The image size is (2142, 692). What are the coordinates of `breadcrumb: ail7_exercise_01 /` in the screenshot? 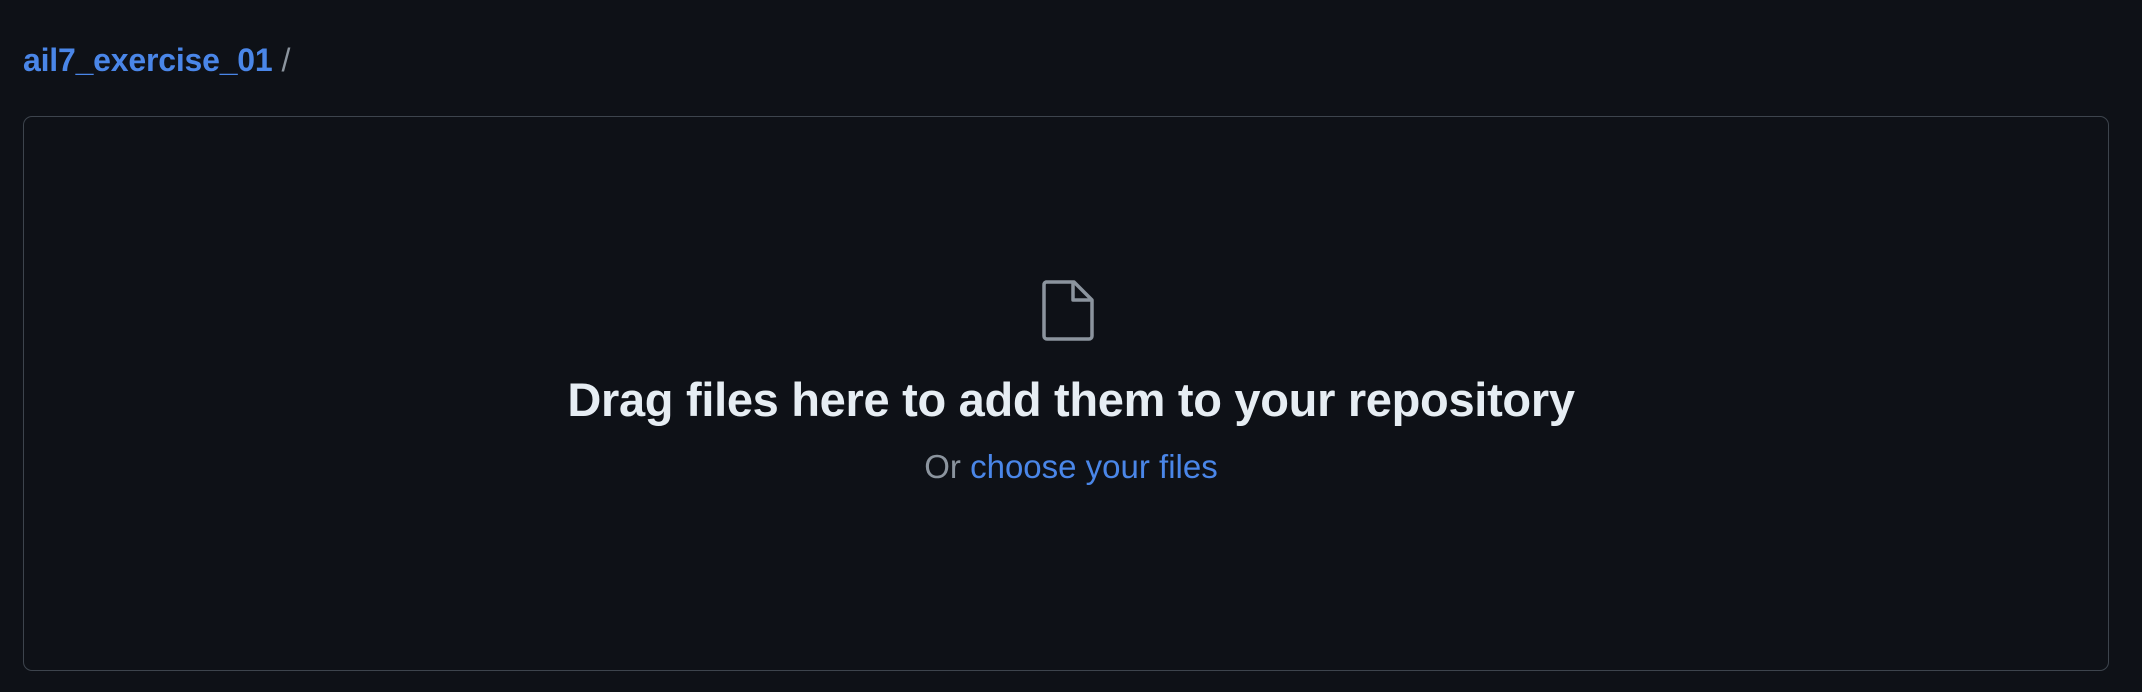 It's located at (156, 60).